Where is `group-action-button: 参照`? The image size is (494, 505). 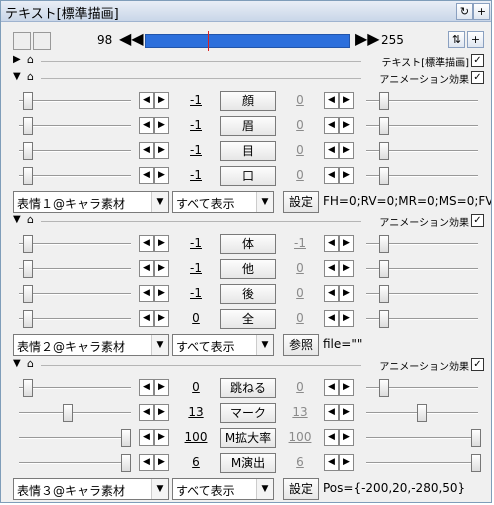
group-action-button: 参照 is located at coordinates (301, 345).